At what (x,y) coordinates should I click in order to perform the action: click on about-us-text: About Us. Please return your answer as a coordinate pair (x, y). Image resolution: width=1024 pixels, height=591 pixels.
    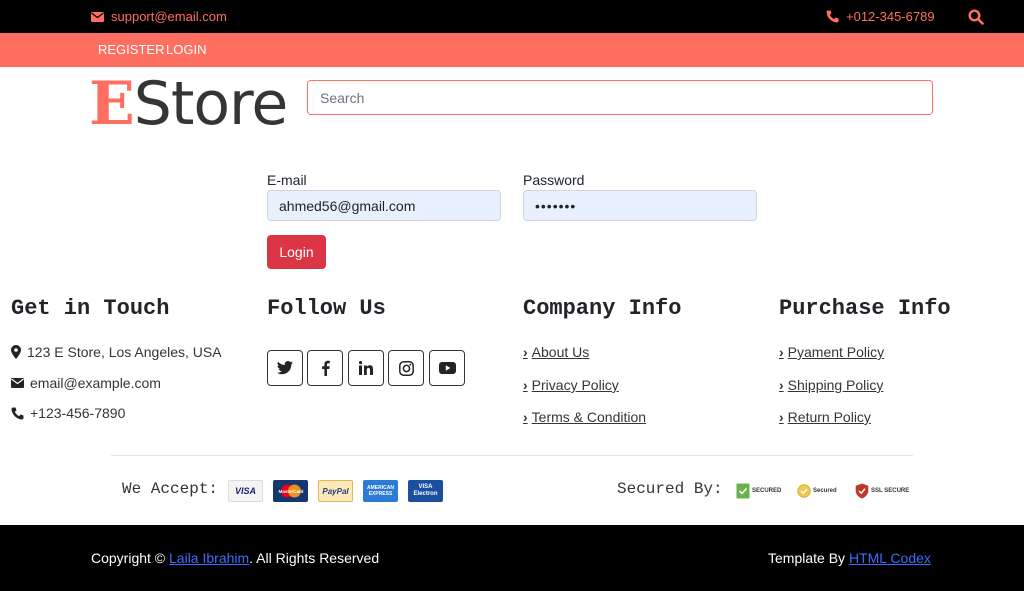
    Looking at the image, I should click on (560, 352).